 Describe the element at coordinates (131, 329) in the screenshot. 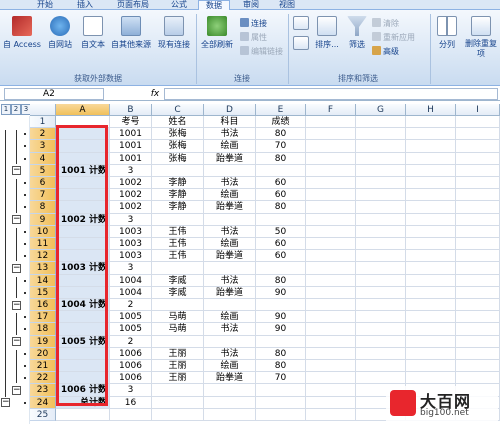

I see `cell-b: 1005` at that location.